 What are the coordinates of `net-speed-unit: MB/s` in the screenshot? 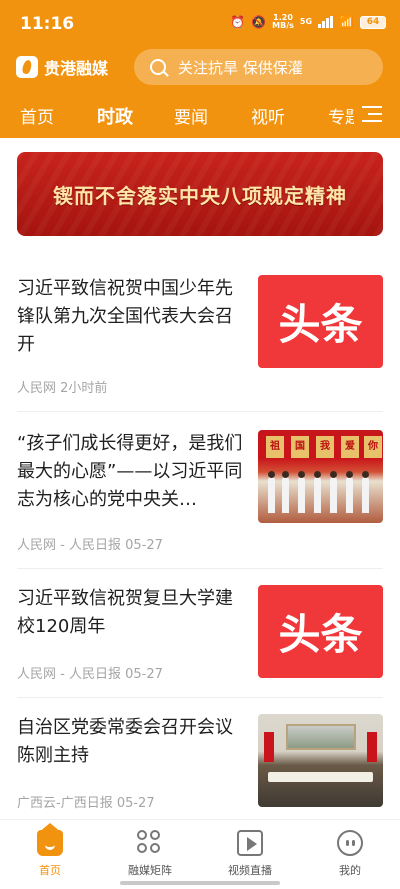 It's located at (283, 25).